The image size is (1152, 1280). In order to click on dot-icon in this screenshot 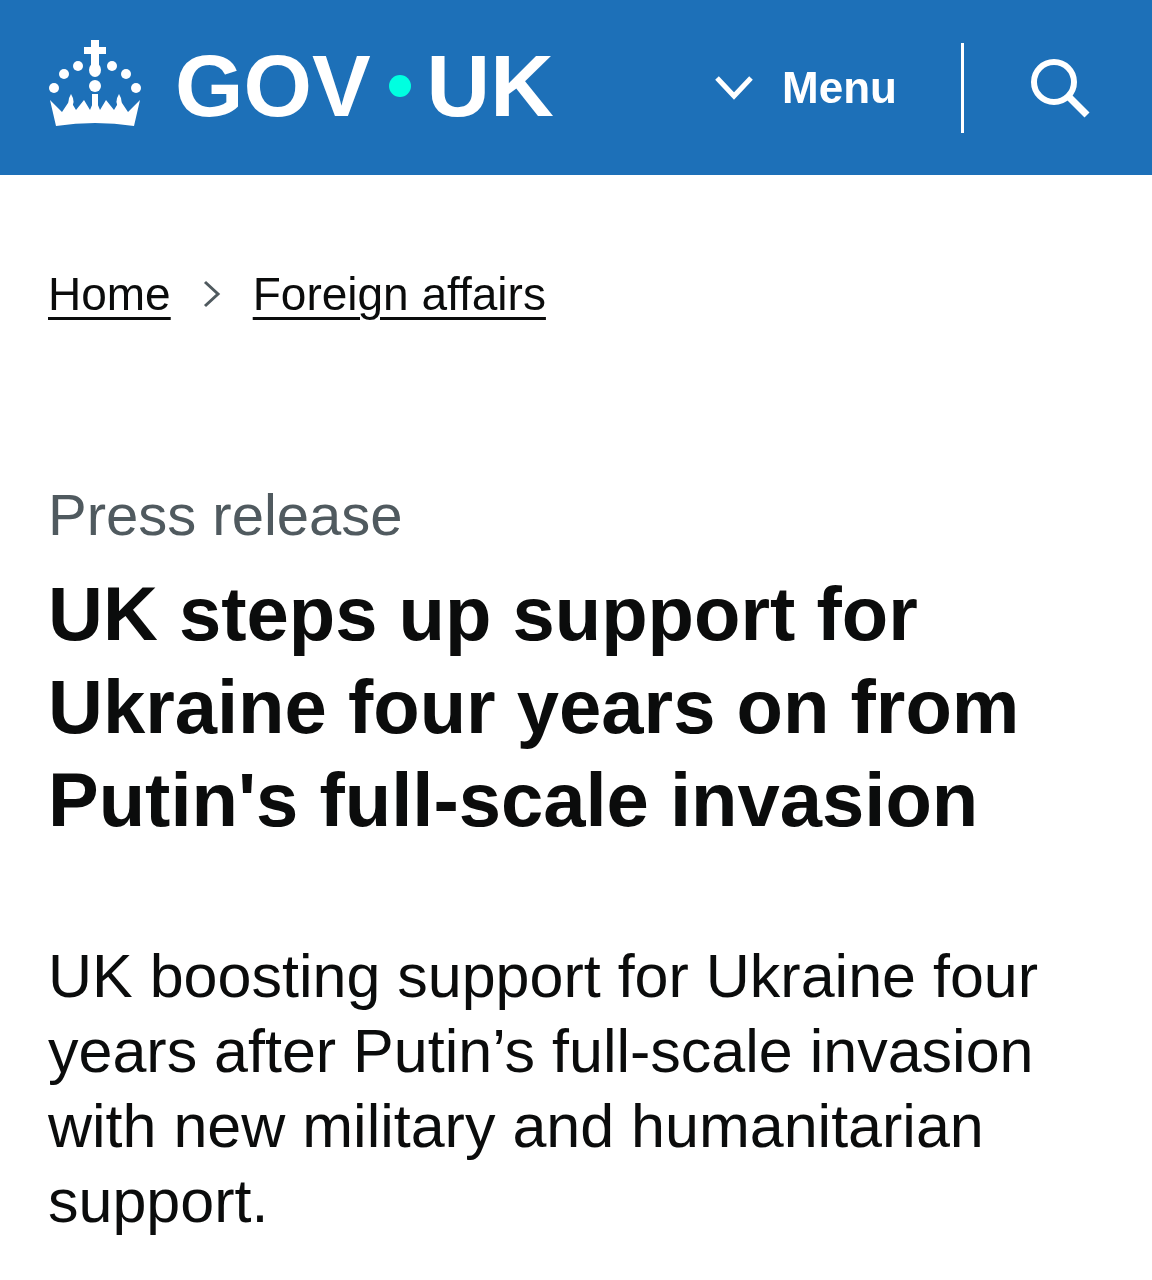, I will do `click(399, 85)`.